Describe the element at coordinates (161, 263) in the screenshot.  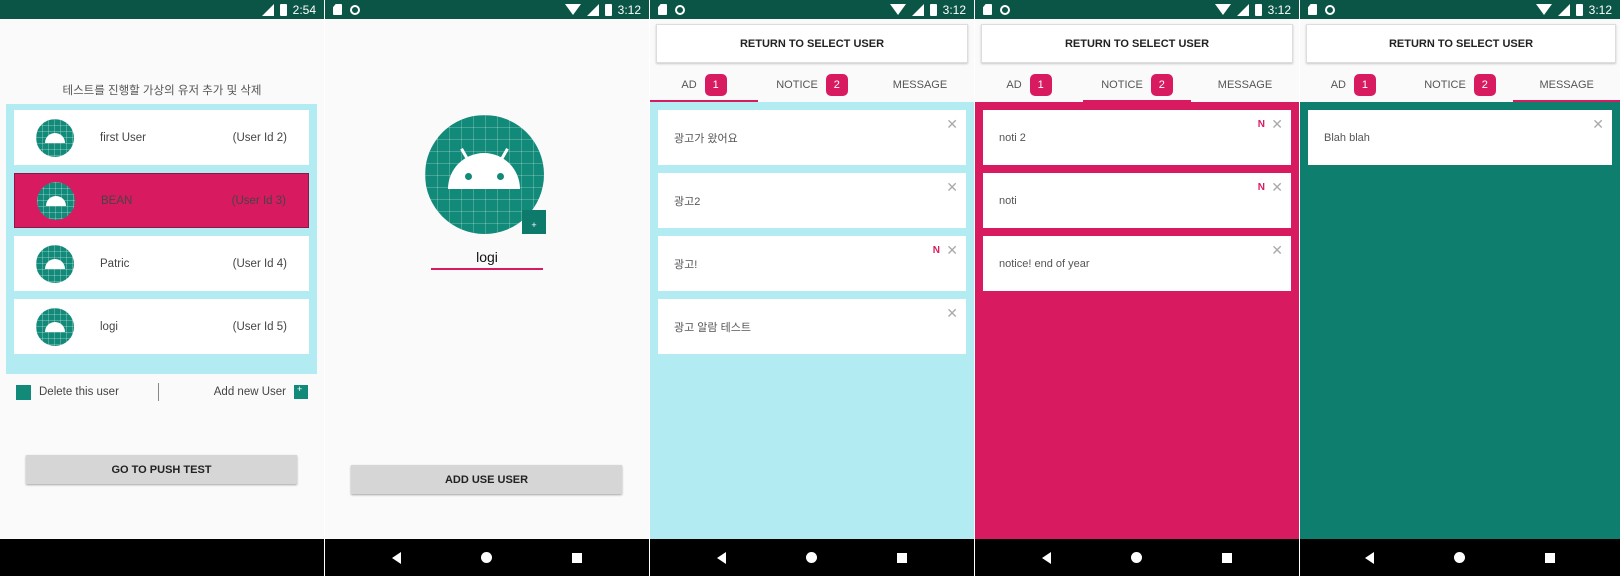
I see `user-row-patric: Patric (User Id 4)` at that location.